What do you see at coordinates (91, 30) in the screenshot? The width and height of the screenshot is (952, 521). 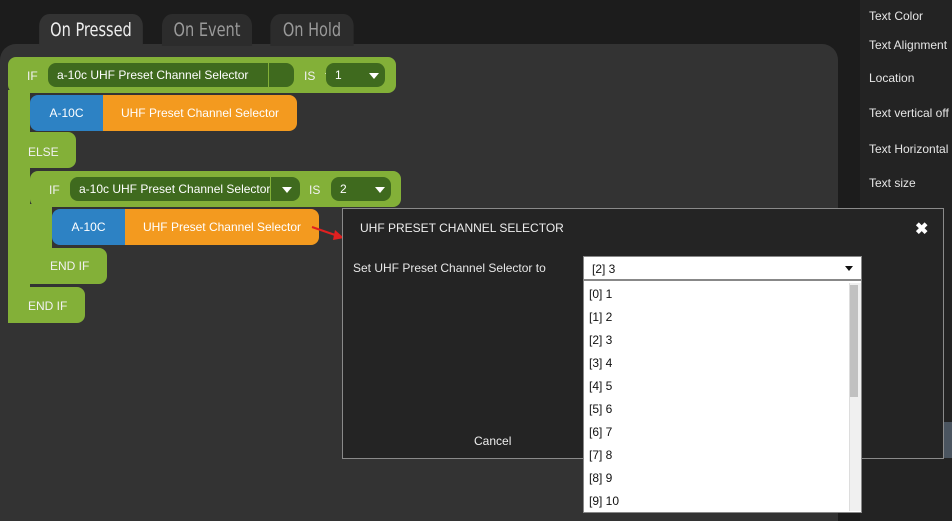 I see `tab-on-pressed: On Pressed` at bounding box center [91, 30].